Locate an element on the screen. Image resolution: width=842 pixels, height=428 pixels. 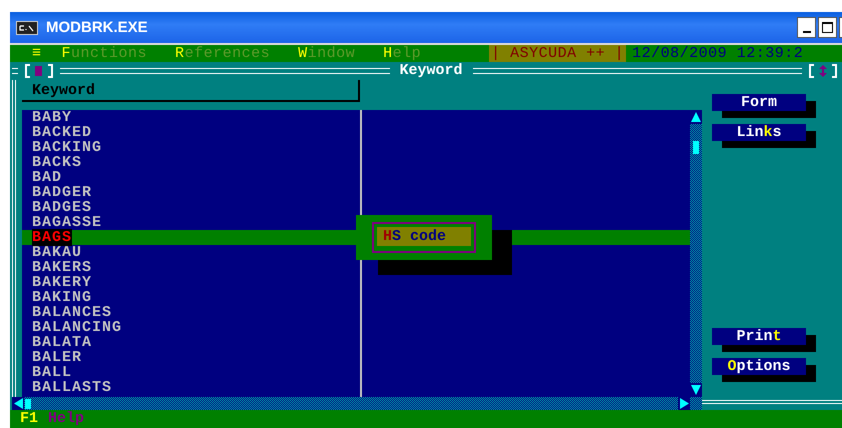
keyword-item: BADGER is located at coordinates (62, 192).